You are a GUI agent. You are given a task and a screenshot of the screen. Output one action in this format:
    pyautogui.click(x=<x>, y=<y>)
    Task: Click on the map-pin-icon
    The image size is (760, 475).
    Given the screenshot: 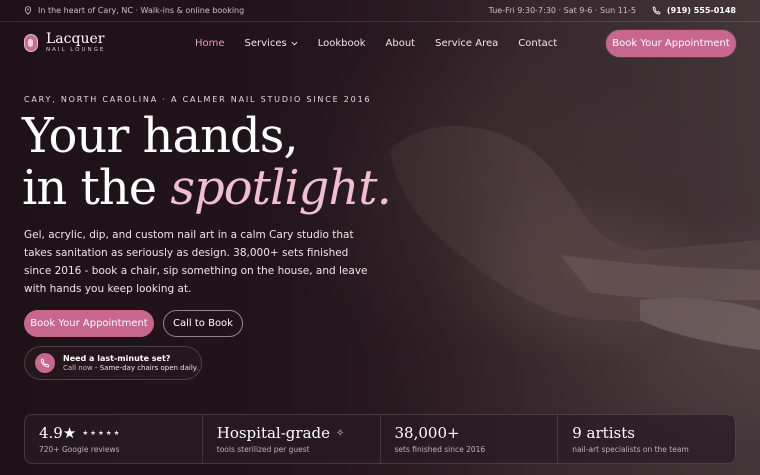 What is the action you would take?
    pyautogui.click(x=28, y=10)
    